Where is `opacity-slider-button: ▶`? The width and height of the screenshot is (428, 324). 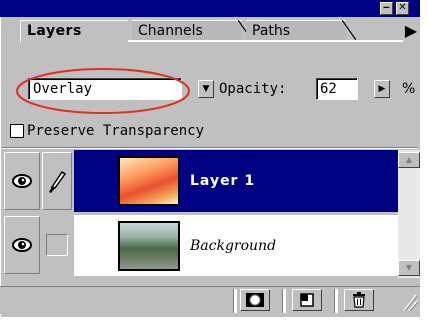 opacity-slider-button: ▶ is located at coordinates (382, 89).